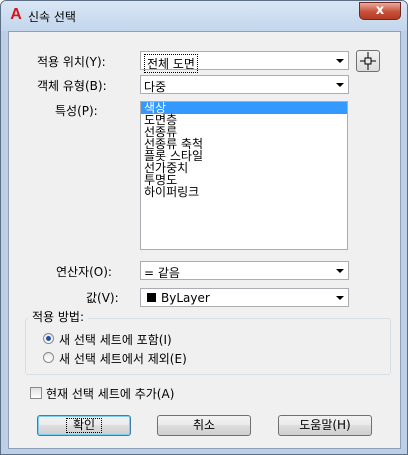  I want to click on value-dropdown: ByLayer, so click(244, 297).